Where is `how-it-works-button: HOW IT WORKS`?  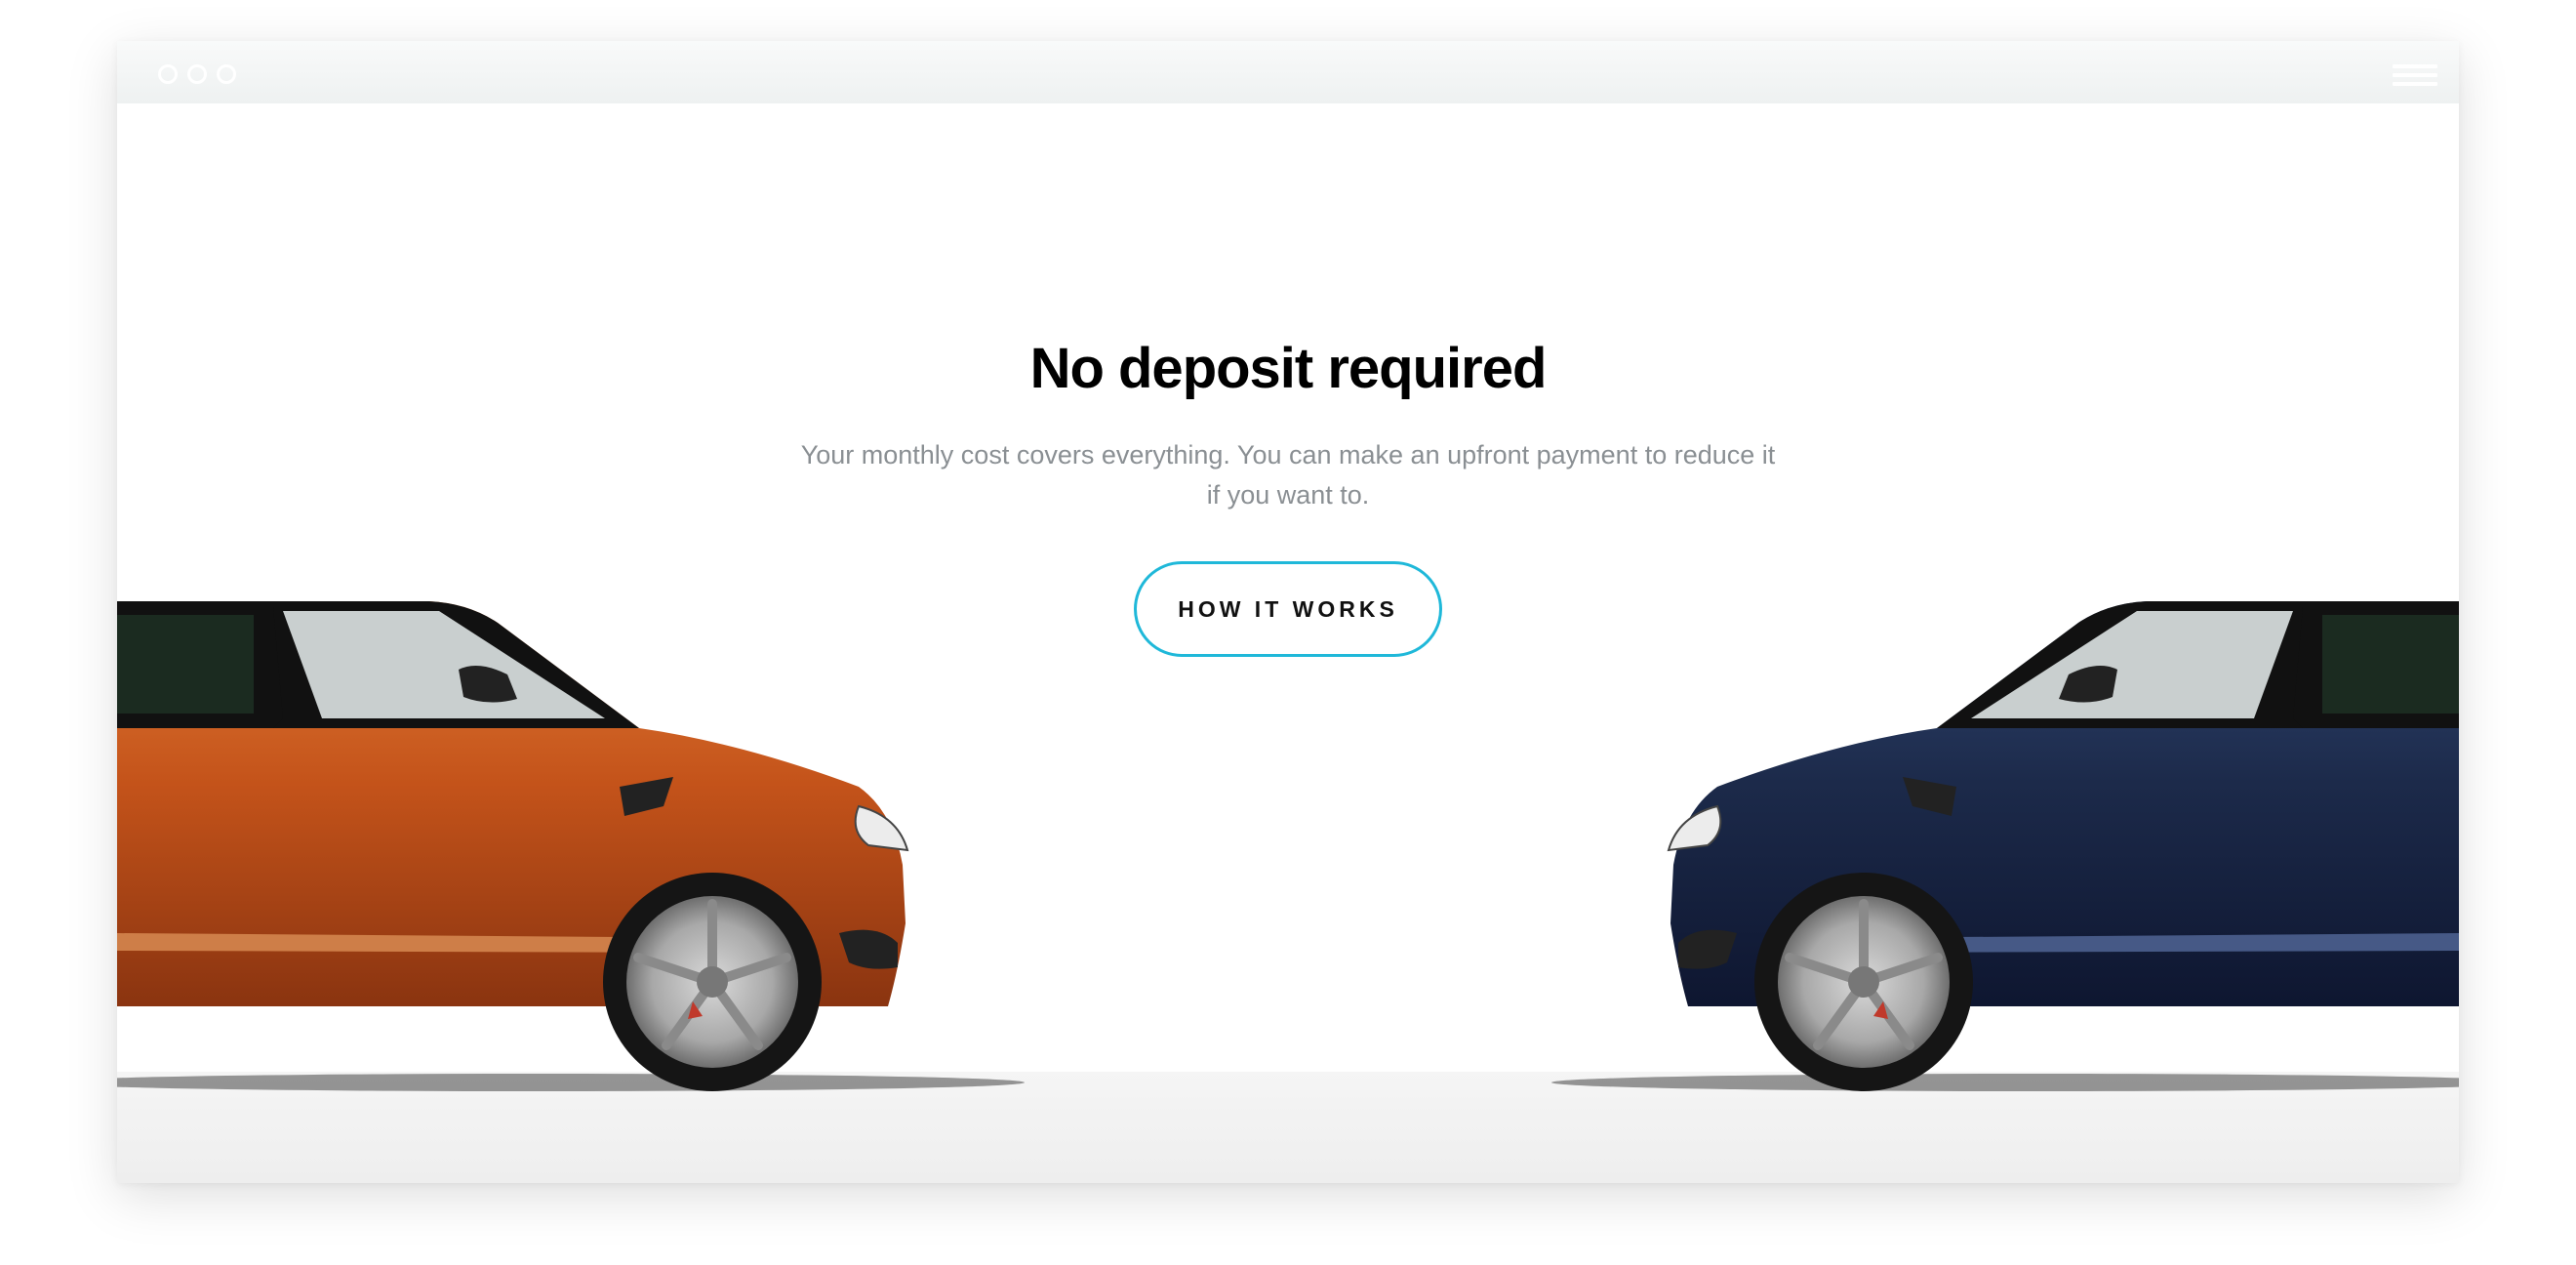 how-it-works-button: HOW IT WORKS is located at coordinates (1288, 609).